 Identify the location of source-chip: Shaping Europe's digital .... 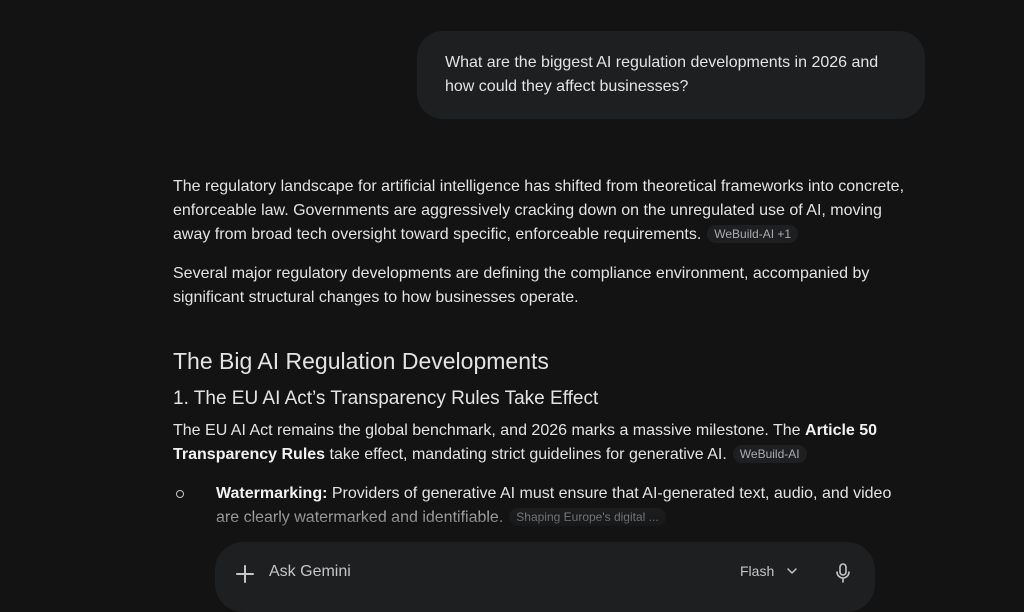
(587, 517).